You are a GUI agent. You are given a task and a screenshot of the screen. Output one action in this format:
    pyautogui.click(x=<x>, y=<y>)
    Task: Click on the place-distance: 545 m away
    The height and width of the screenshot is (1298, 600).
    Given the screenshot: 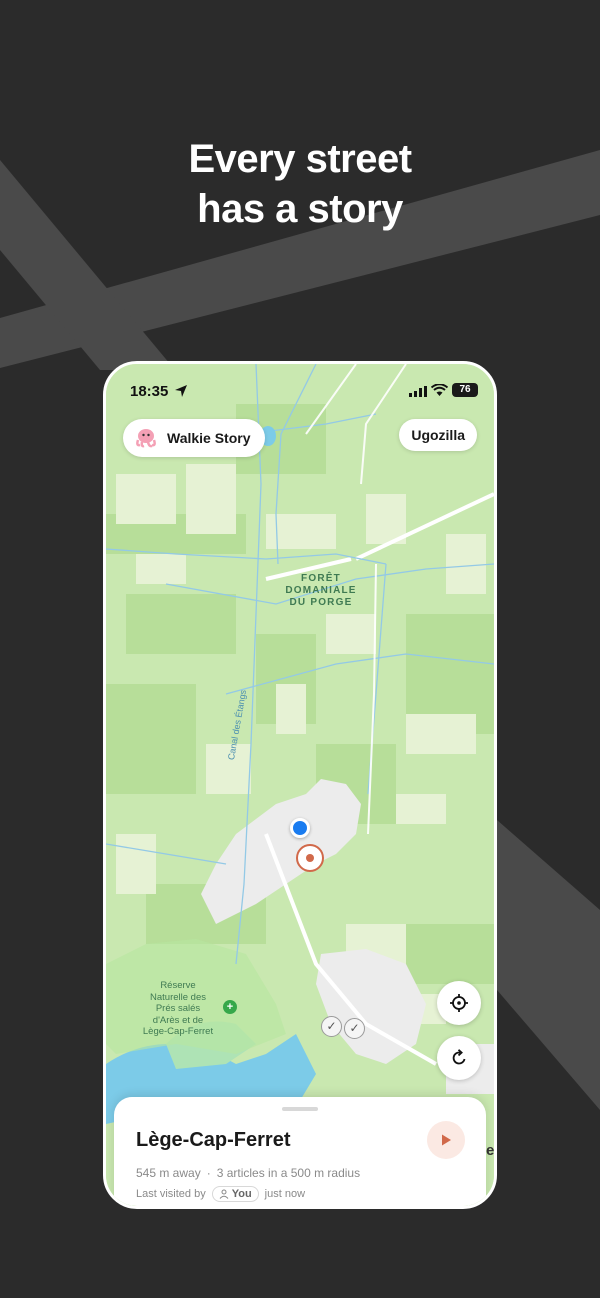 What is the action you would take?
    pyautogui.click(x=168, y=1173)
    